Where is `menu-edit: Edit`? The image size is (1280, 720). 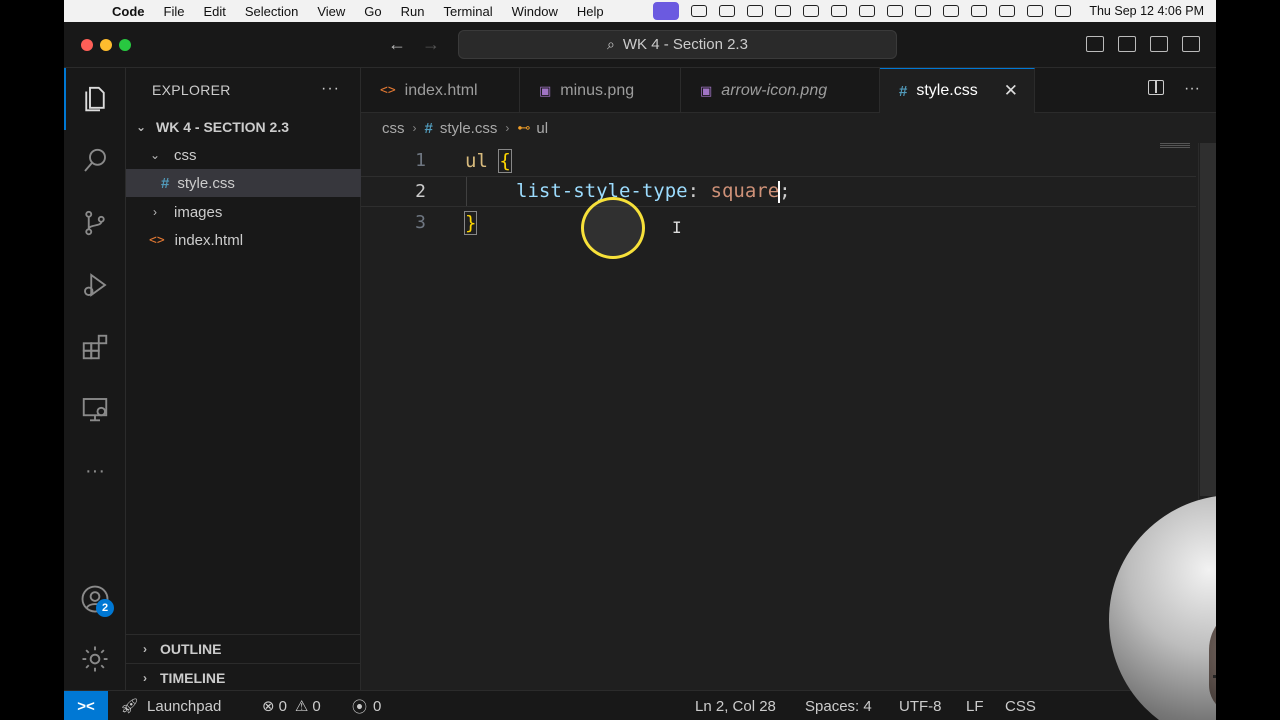 menu-edit: Edit is located at coordinates (214, 11).